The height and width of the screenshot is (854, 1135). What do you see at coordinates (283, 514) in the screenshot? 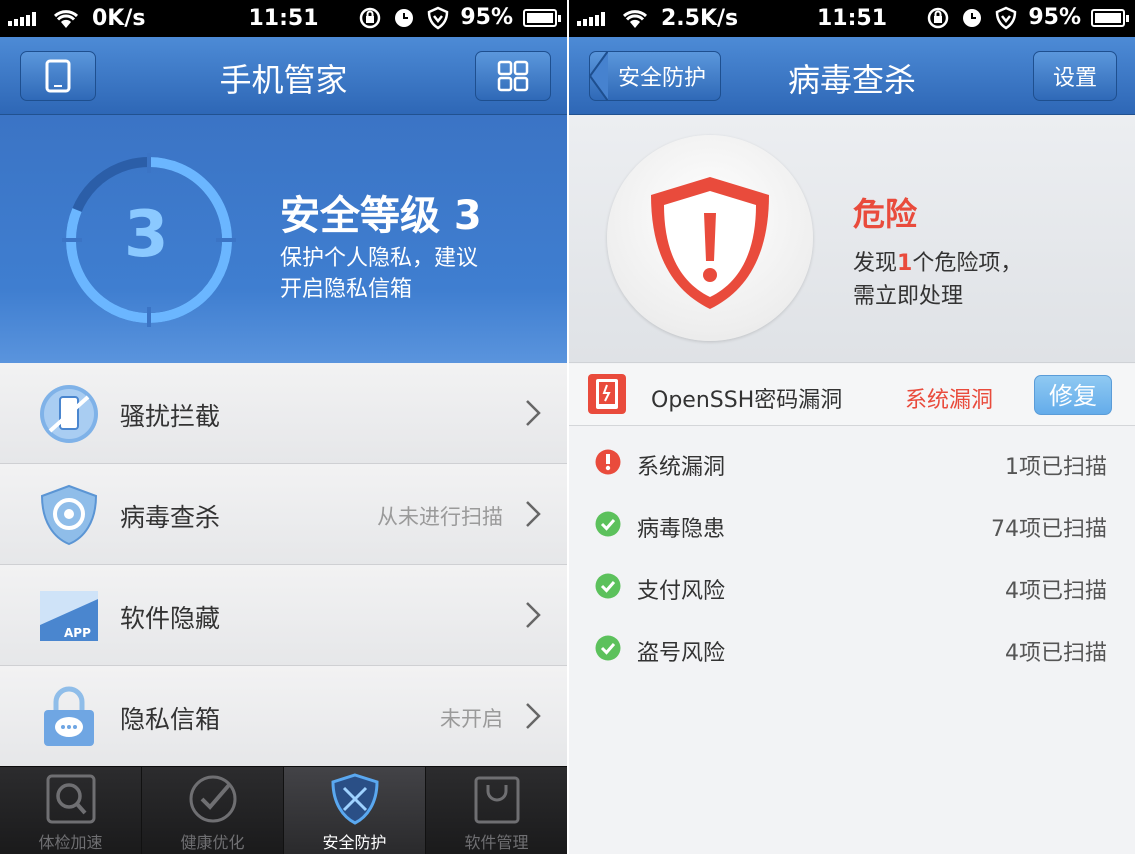
I see `list-item-virus-scan: 病毒查杀 从未进行扫描` at bounding box center [283, 514].